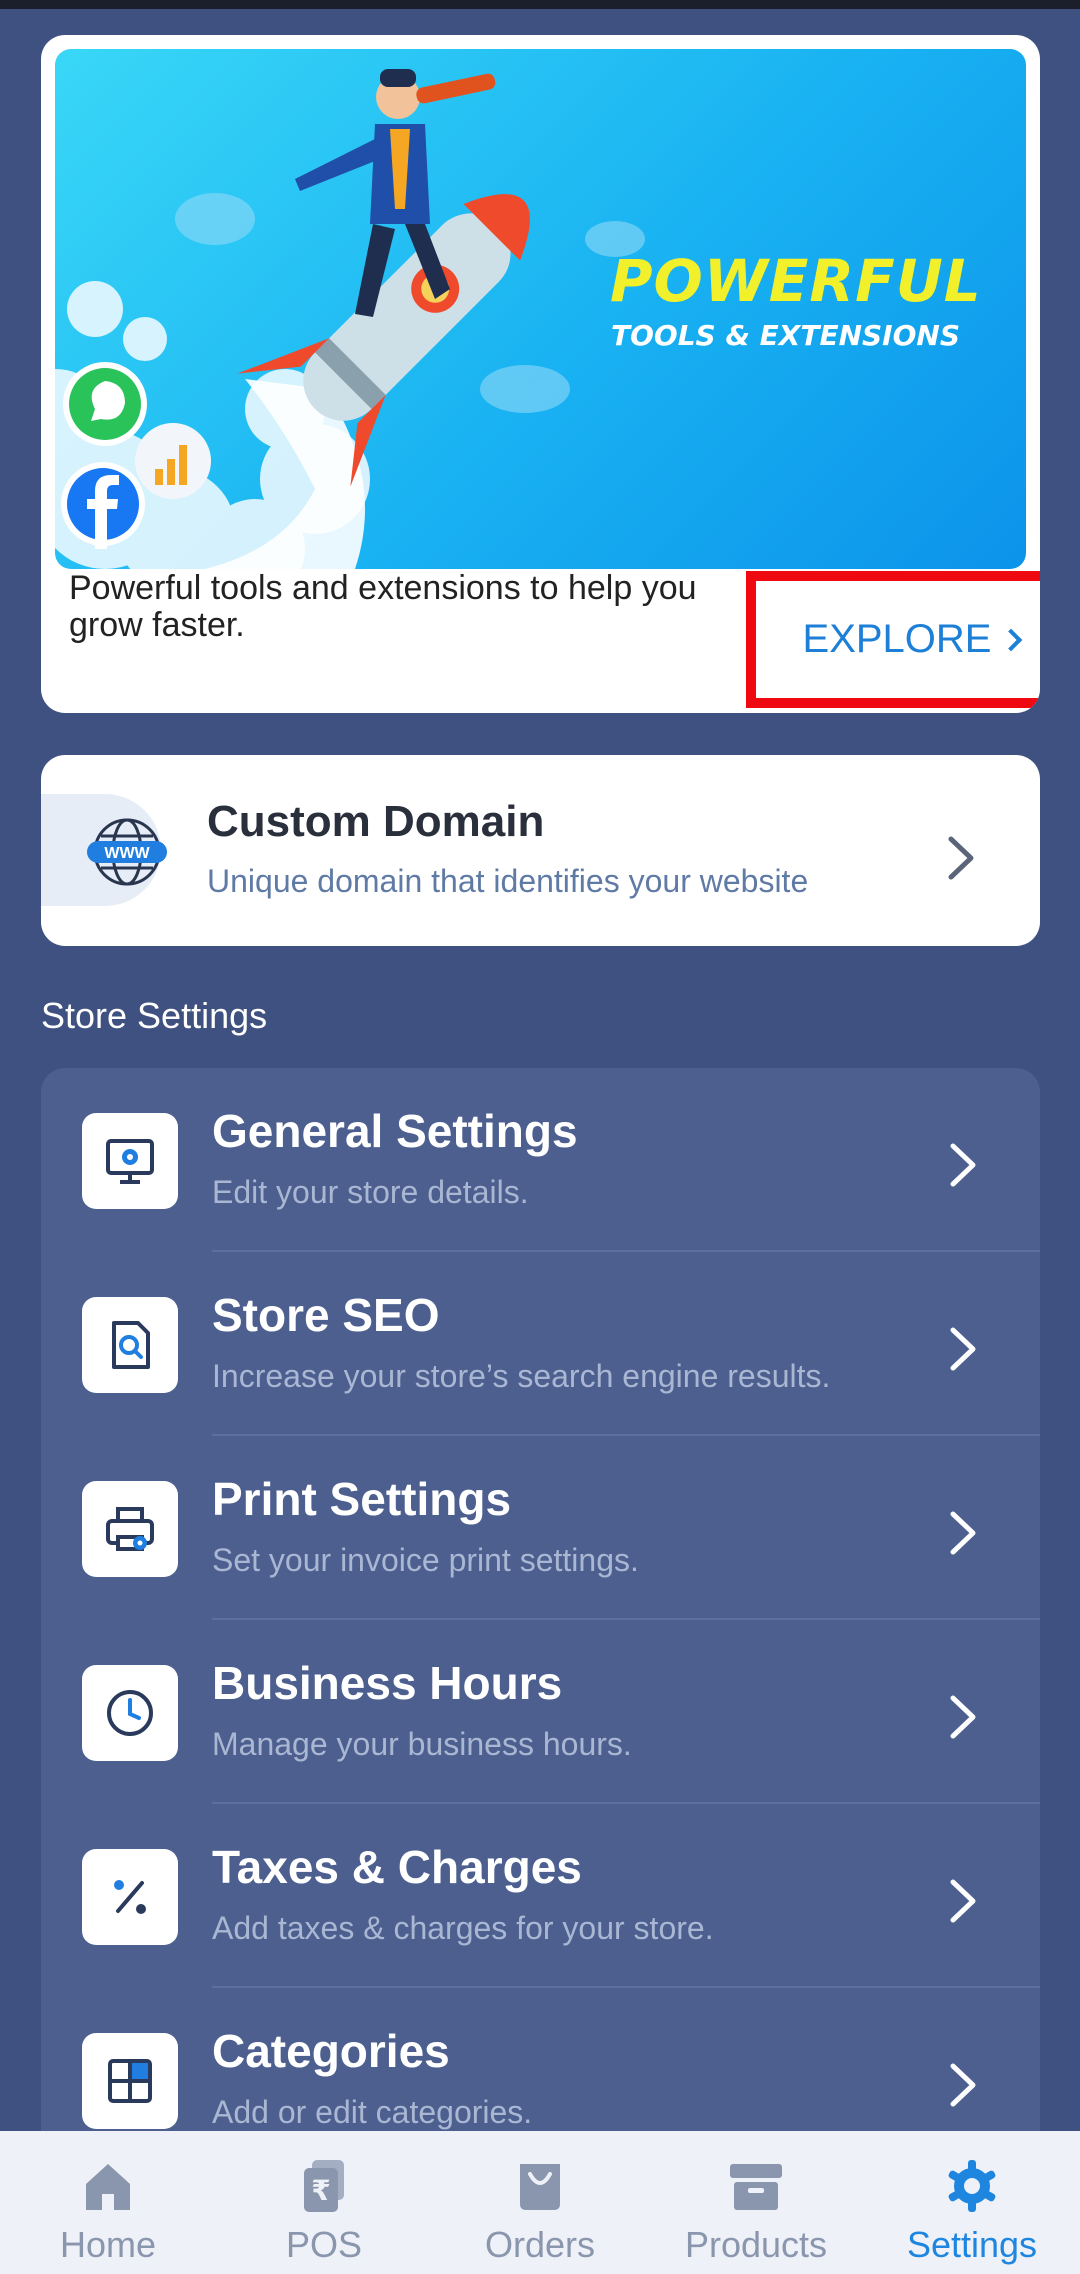 Image resolution: width=1080 pixels, height=2274 pixels. Describe the element at coordinates (326, 1315) in the screenshot. I see `row-title: Store SEO` at that location.